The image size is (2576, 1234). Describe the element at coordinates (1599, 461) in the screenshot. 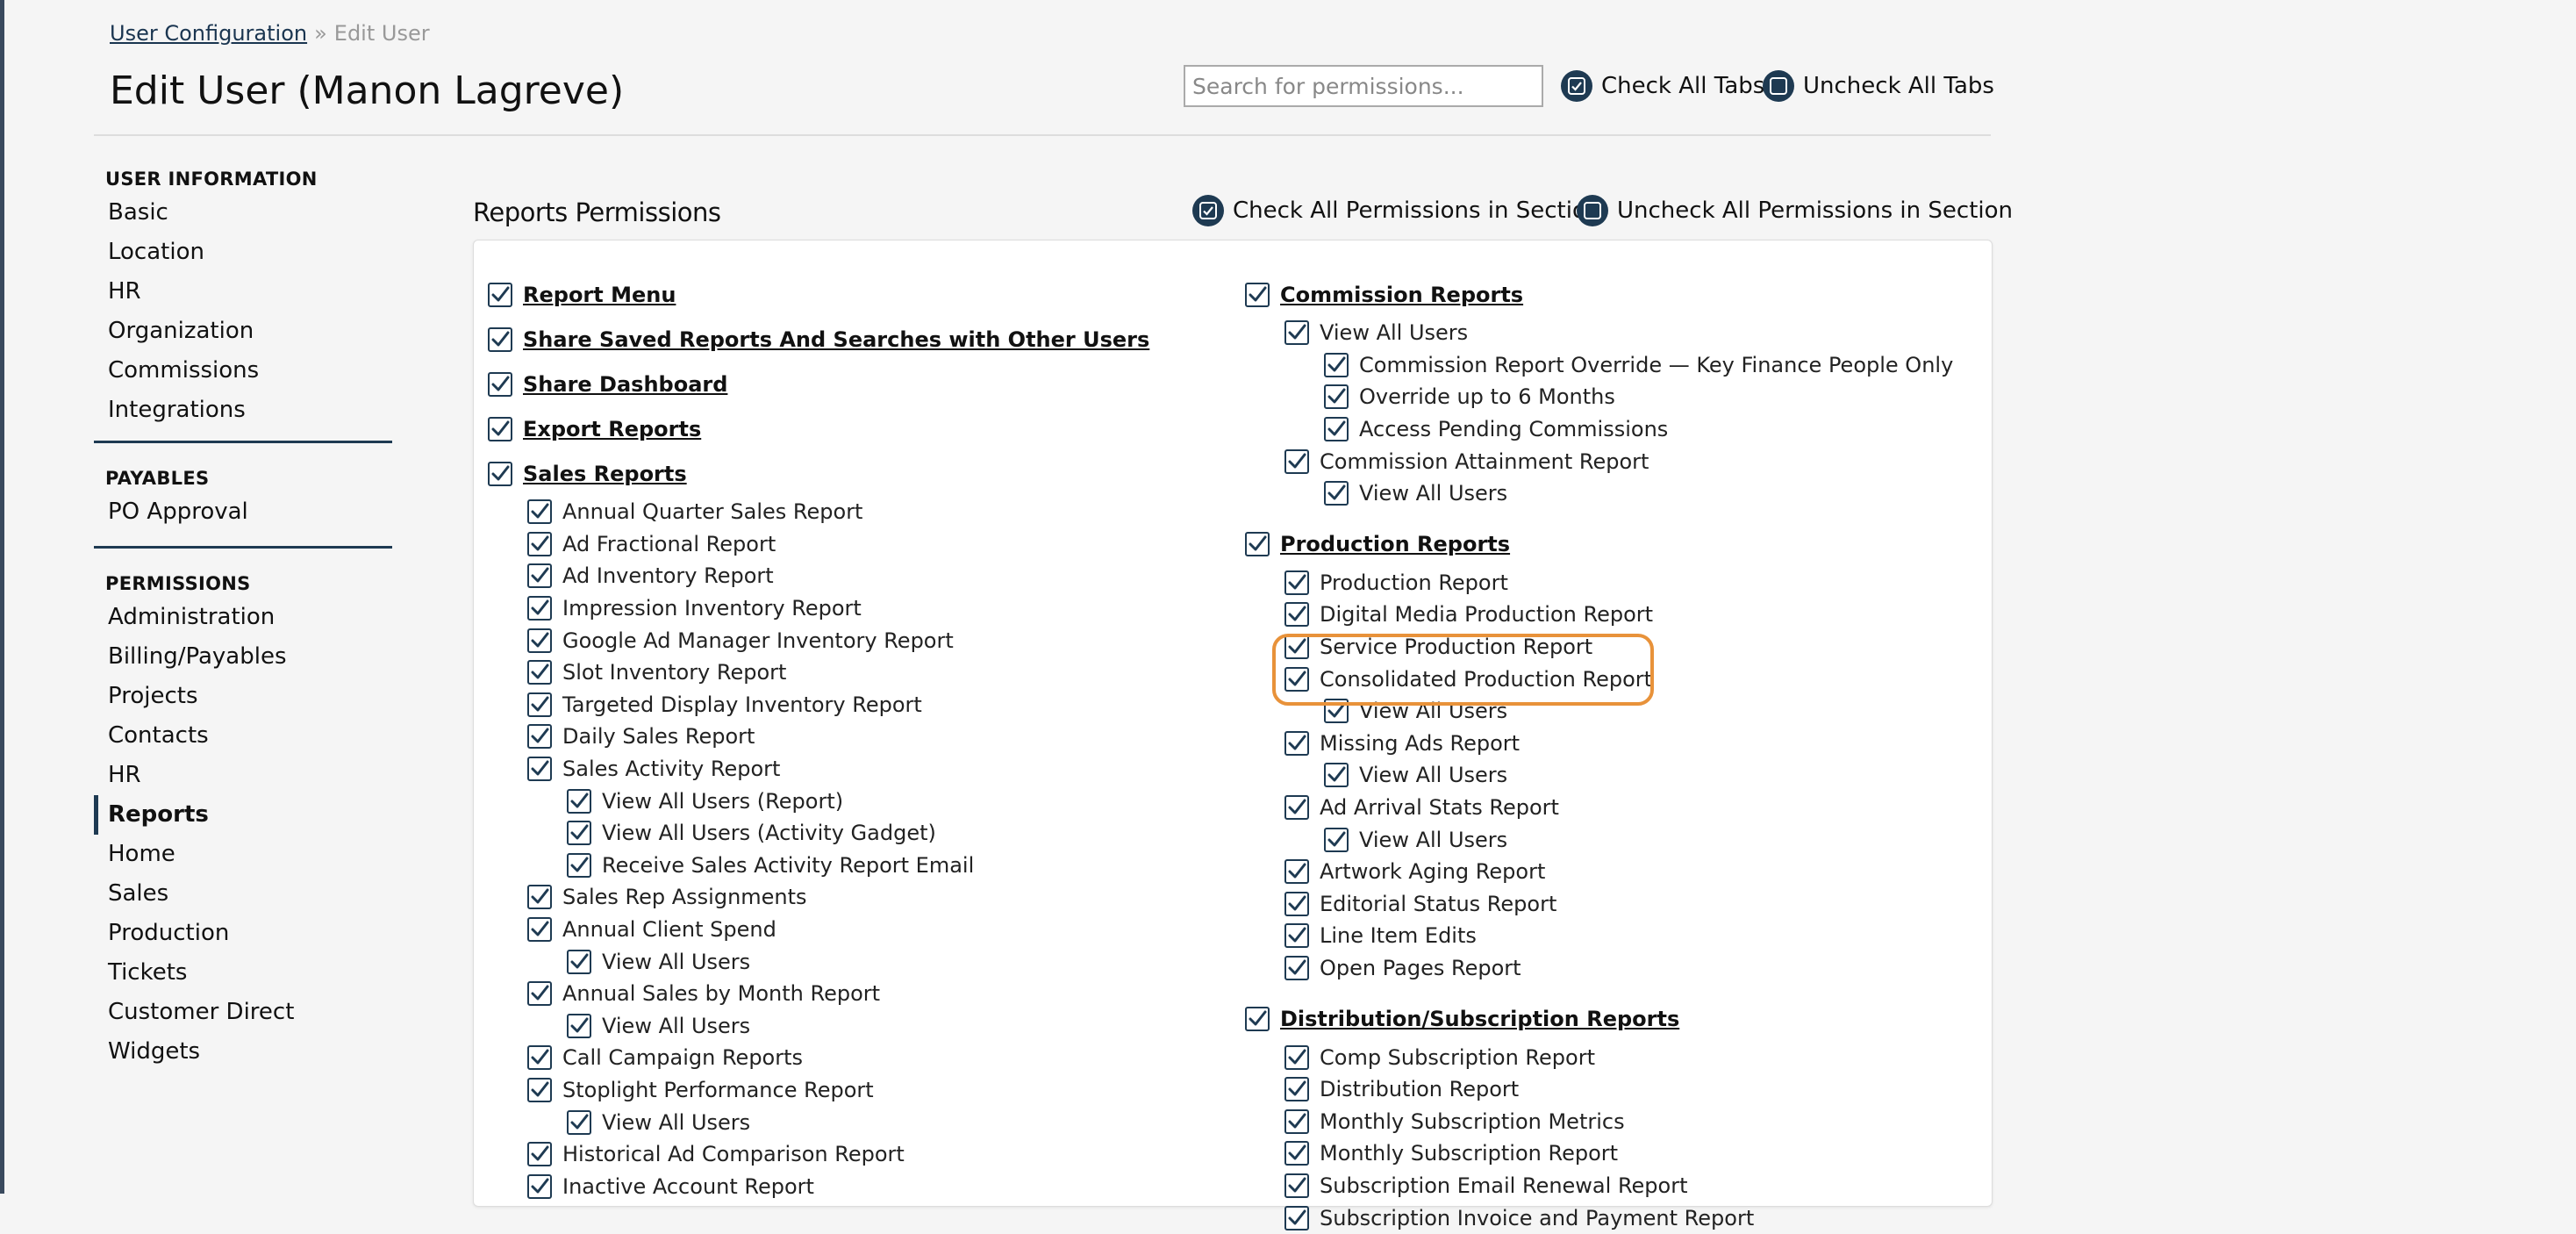

I see `permission-row-commission-attainment-report: Commission Attainment Report` at that location.